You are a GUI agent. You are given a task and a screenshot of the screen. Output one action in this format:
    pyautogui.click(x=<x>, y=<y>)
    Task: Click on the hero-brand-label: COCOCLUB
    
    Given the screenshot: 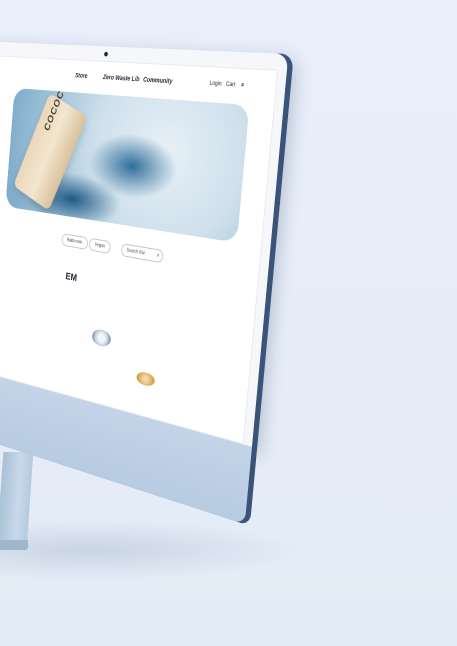 What is the action you would take?
    pyautogui.click(x=58, y=110)
    